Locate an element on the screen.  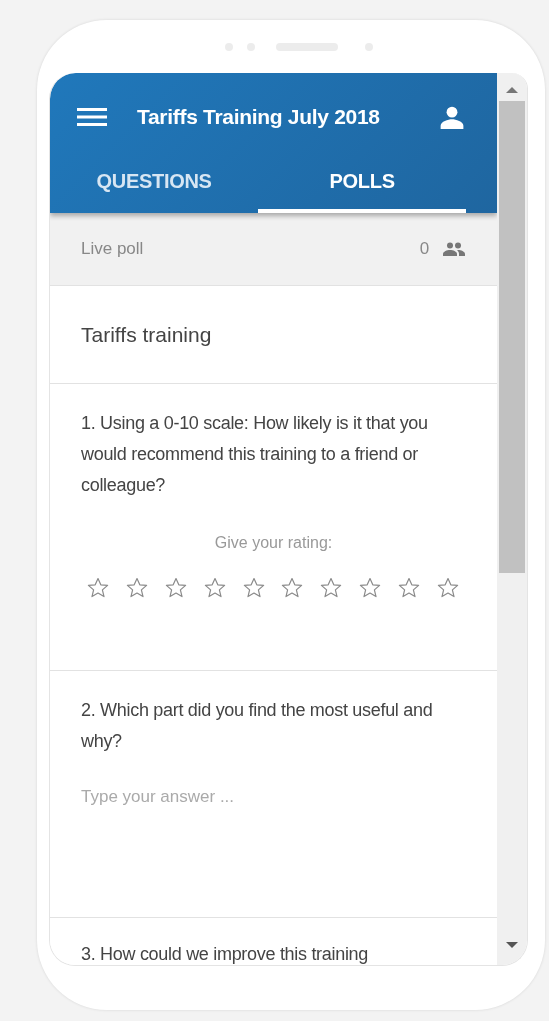
app-title: Tariffs Training July 2018 is located at coordinates (259, 117).